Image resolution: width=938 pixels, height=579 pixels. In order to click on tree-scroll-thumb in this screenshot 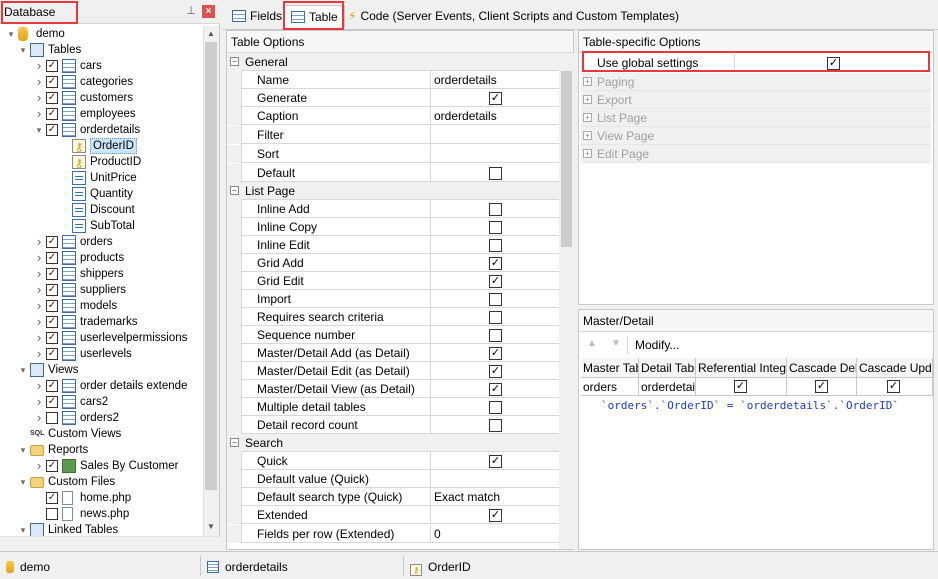, I will do `click(211, 266)`.